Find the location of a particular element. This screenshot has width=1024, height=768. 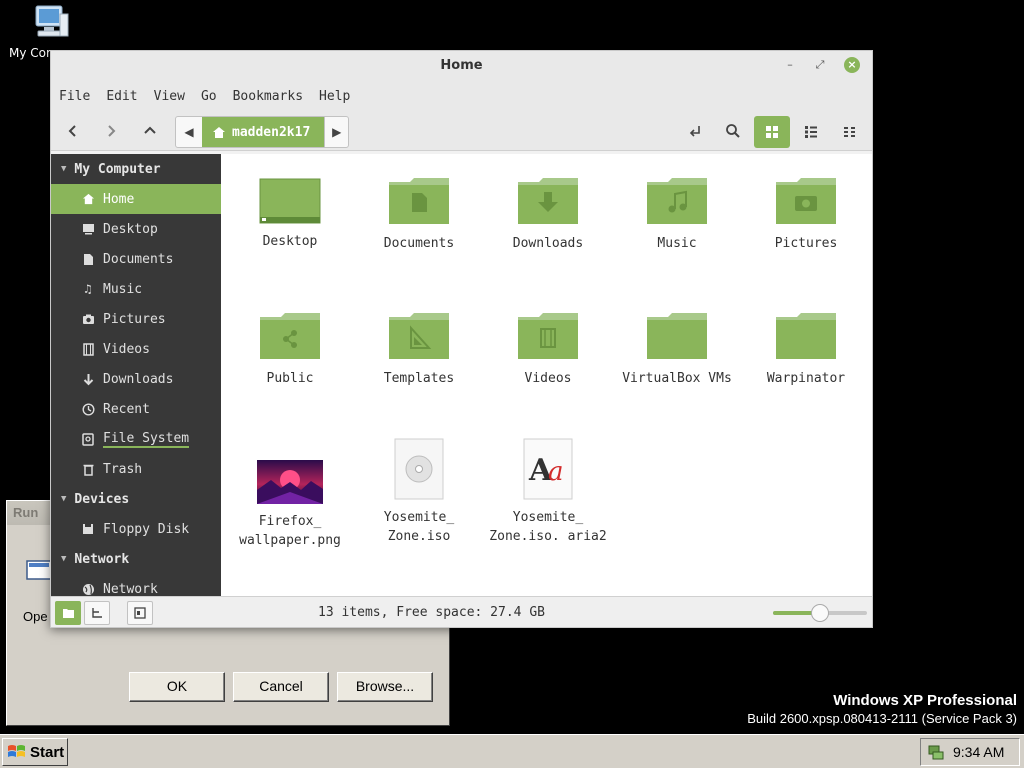

file-item-videos: Videos is located at coordinates (548, 349).